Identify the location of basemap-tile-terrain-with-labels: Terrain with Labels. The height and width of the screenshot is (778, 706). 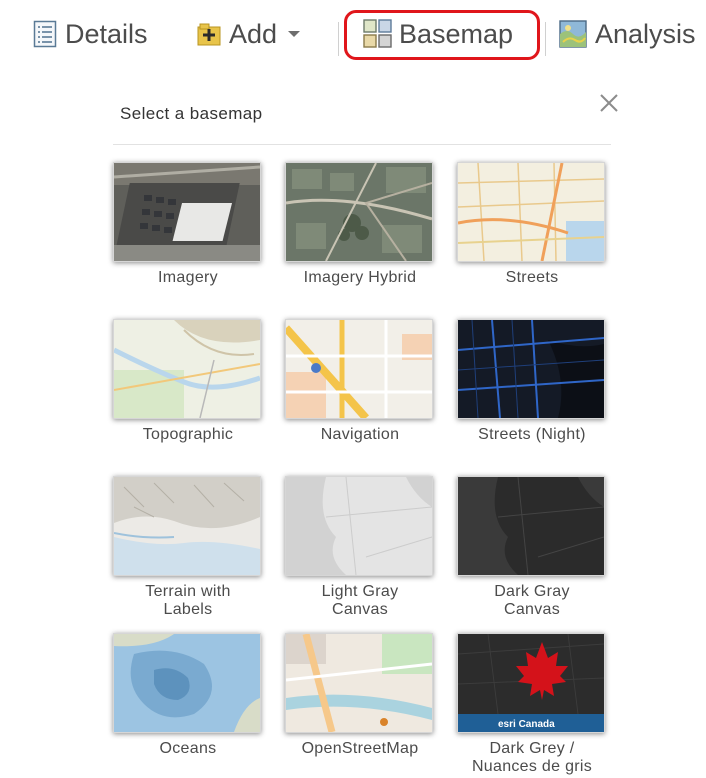
(188, 547).